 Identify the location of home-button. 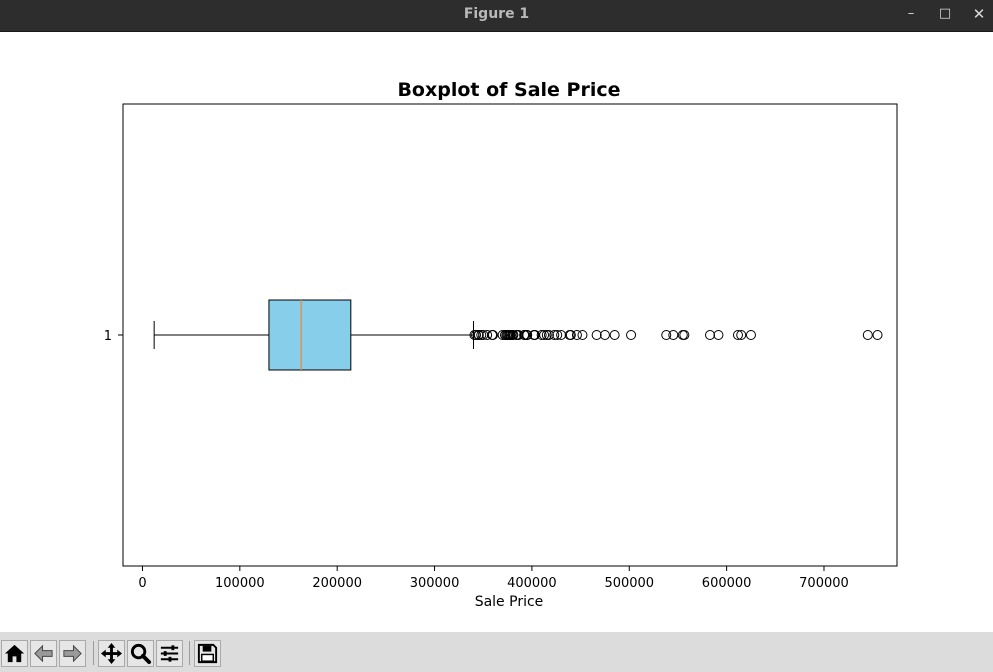
(14, 653).